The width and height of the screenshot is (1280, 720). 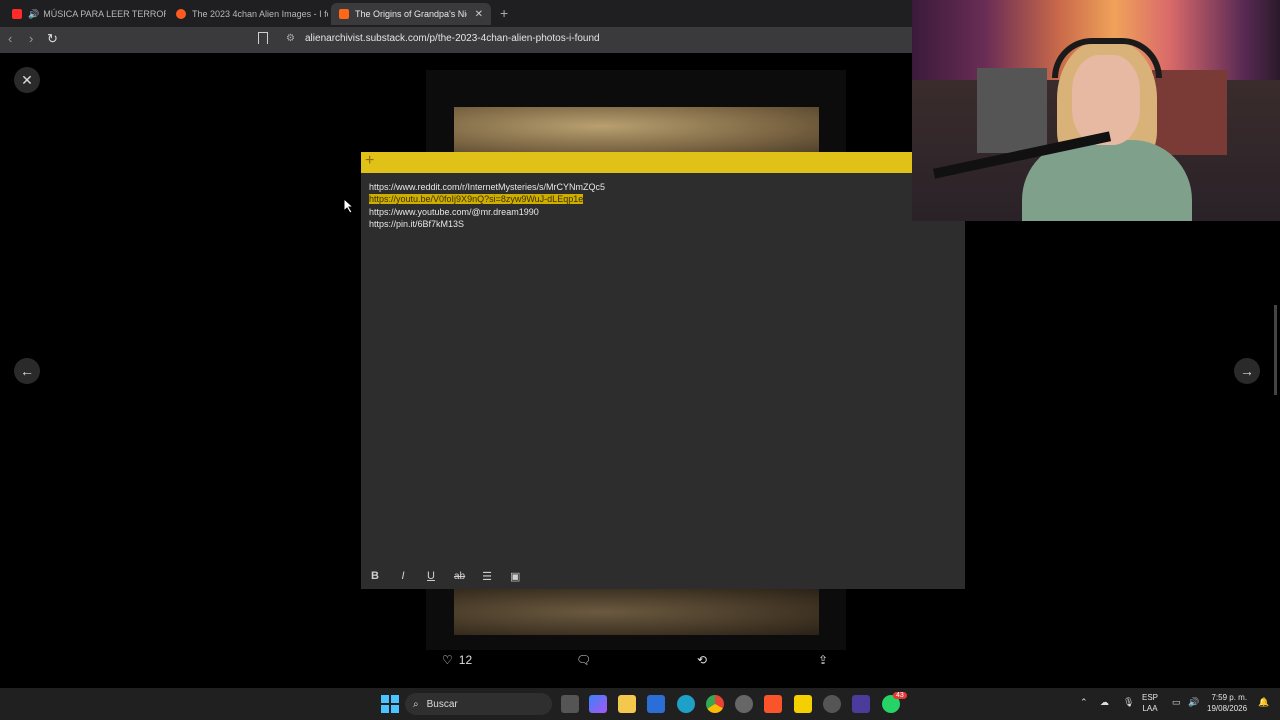 I want to click on page-scrollbar, so click(x=1275, y=350).